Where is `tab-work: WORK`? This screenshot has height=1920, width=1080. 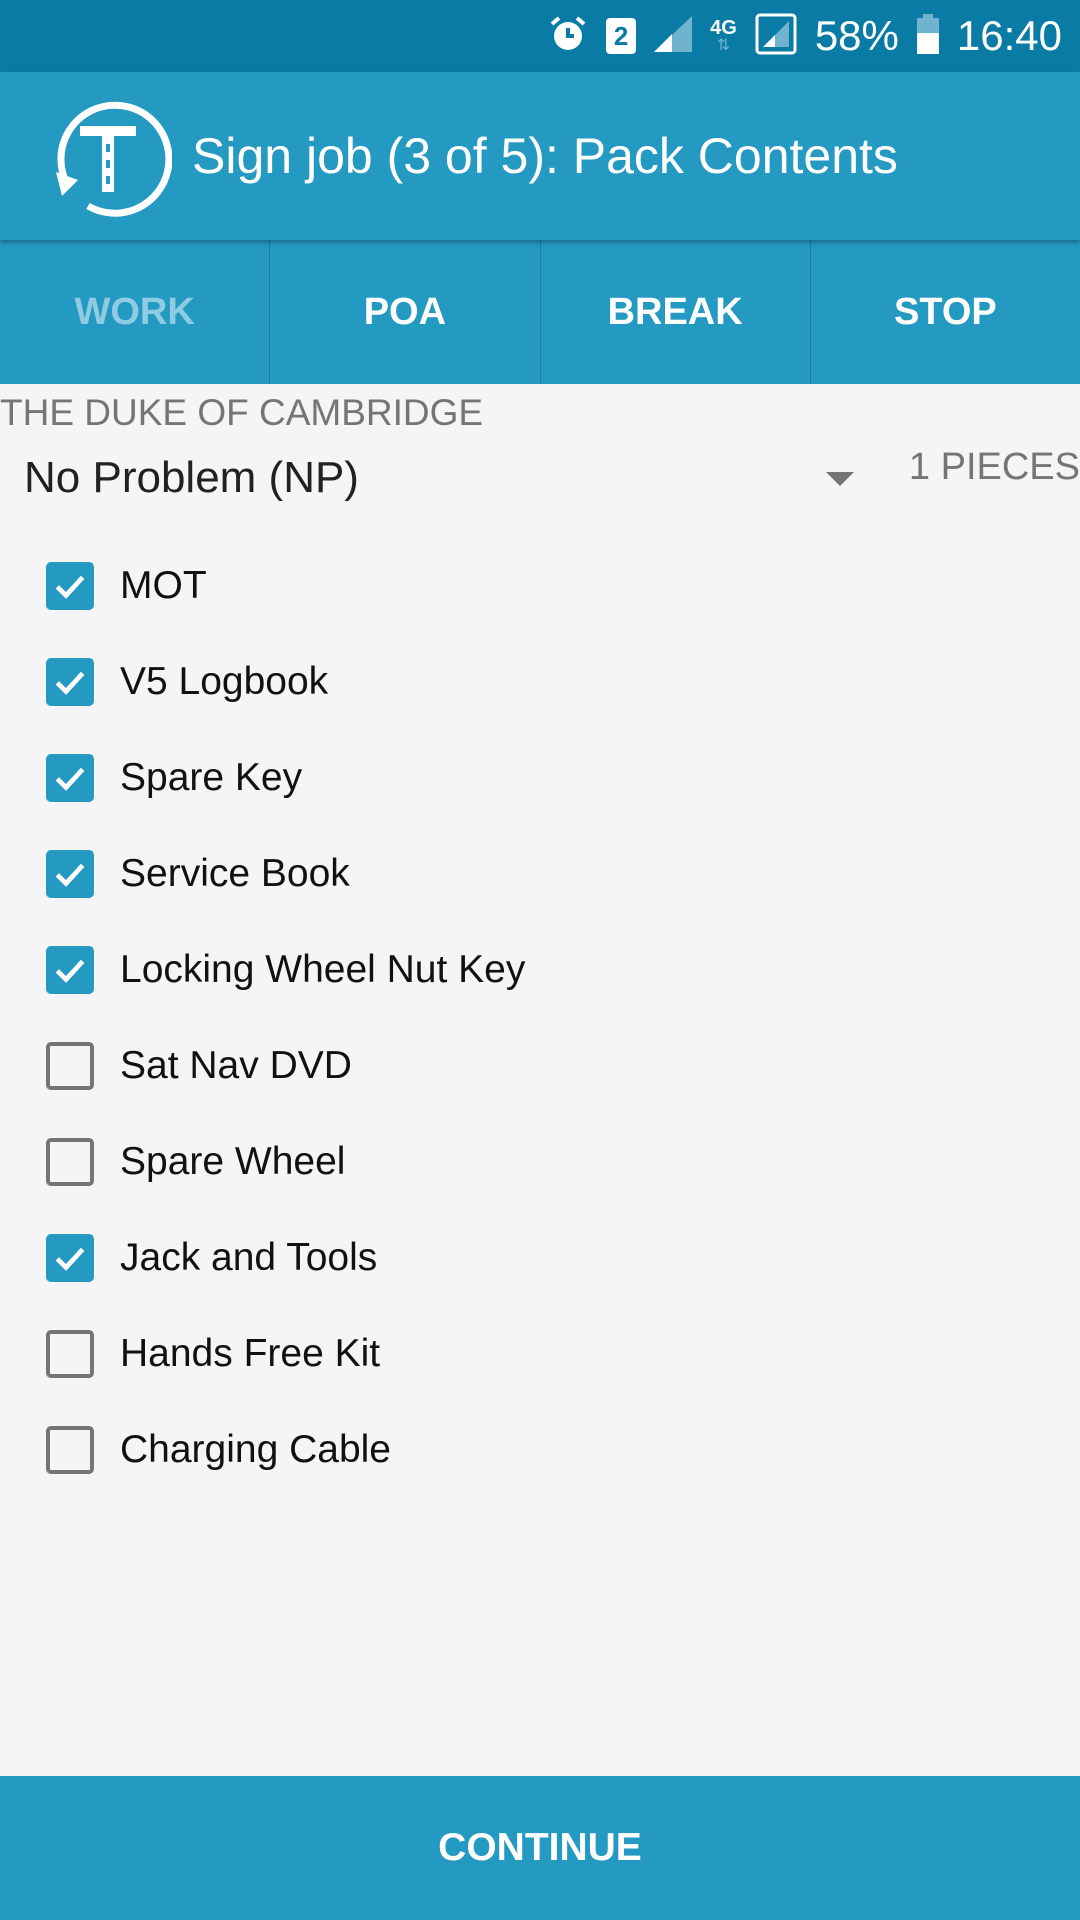 tab-work: WORK is located at coordinates (135, 312).